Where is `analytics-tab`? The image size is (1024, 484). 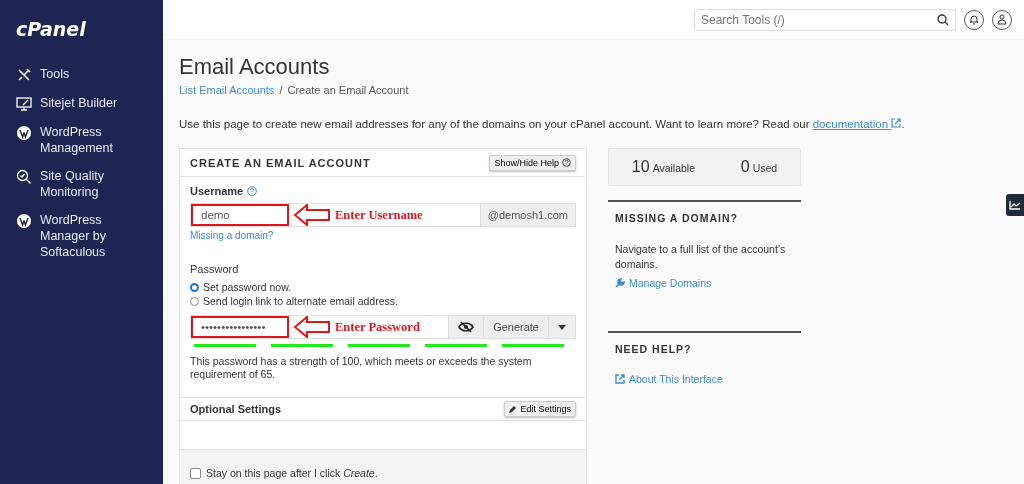 analytics-tab is located at coordinates (1015, 205).